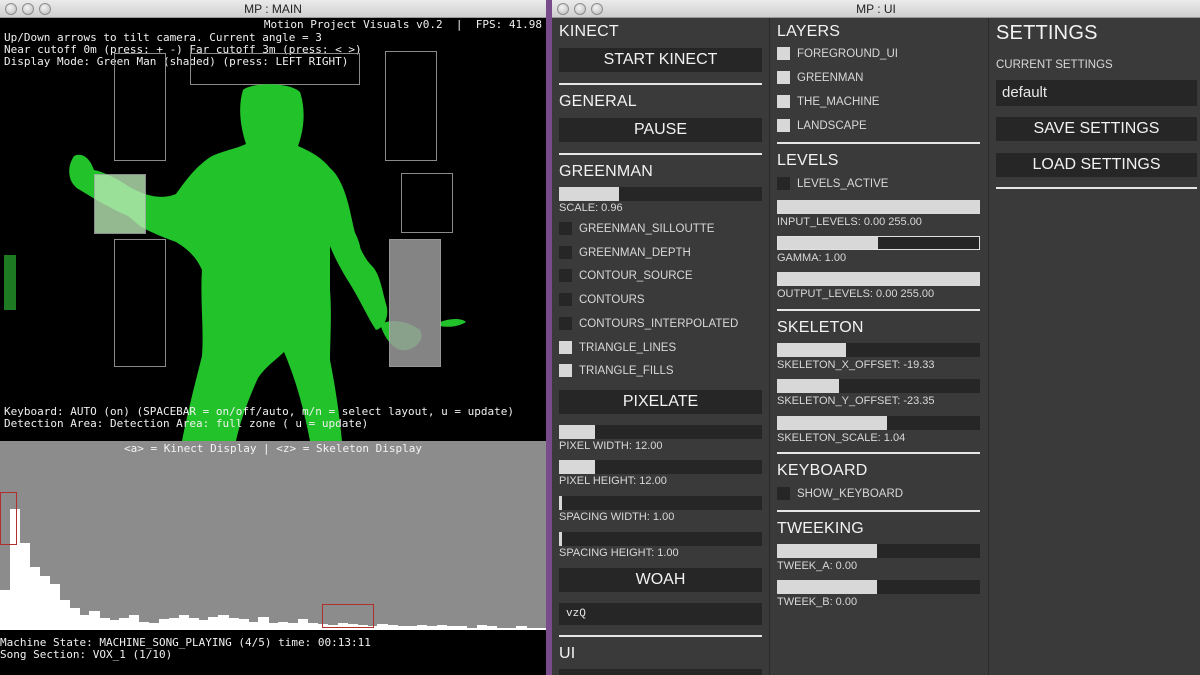  Describe the element at coordinates (636, 228) in the screenshot. I see `toggle-greenman-sillouette: GREENMAN_SILLOUTTE` at that location.